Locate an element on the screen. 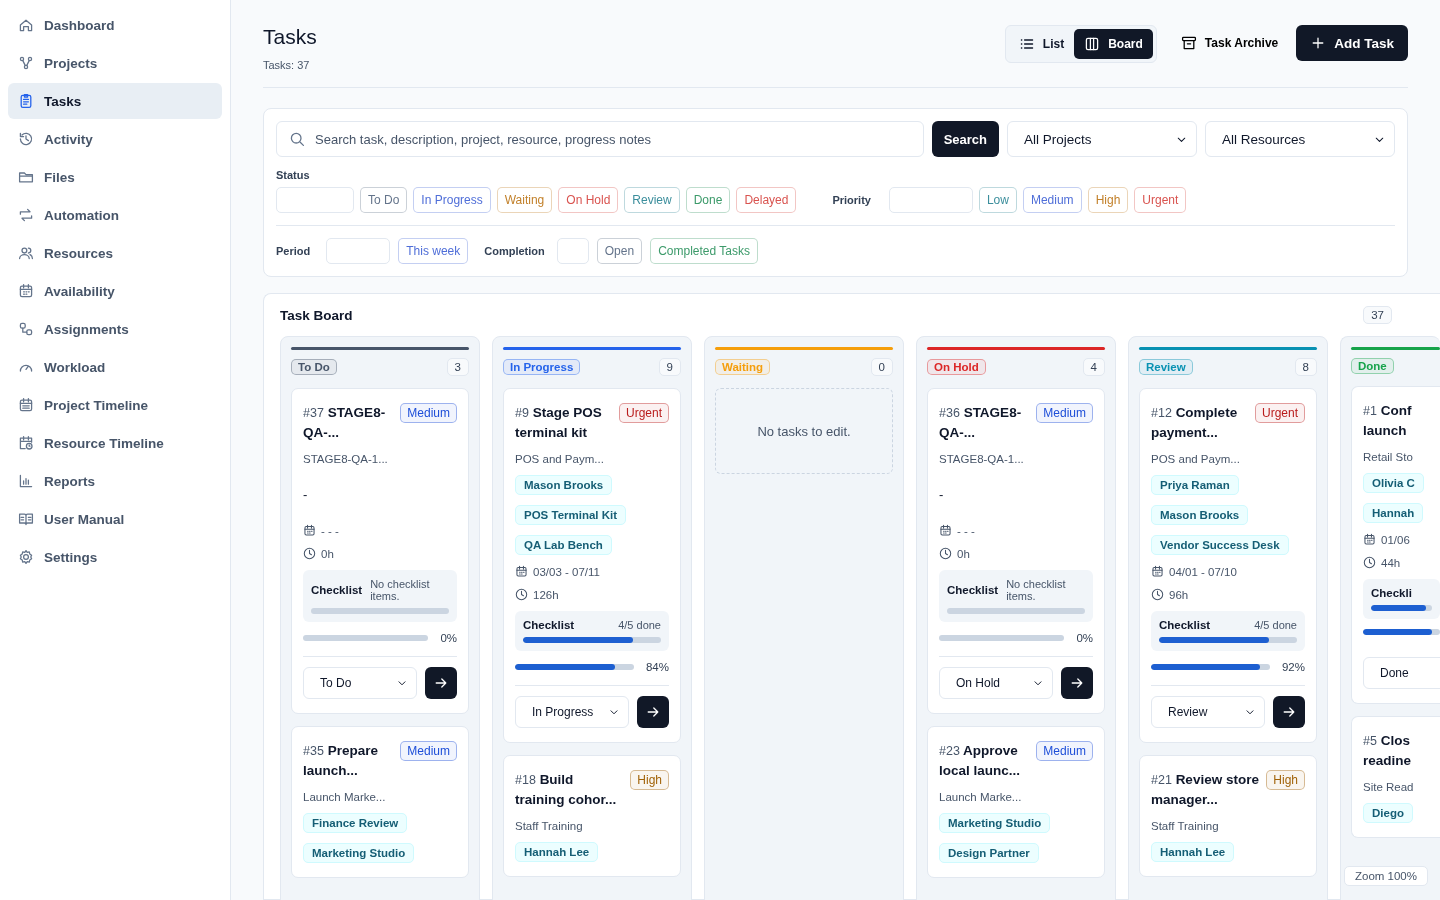 This screenshot has width=1440, height=900. task-card: #12 Complete payment... Urgent POS and Paym... Priya Raman Mason Brooks Vendor Success Desk 04/01 - 07/10 96h Checklist 4/5 done 92% Review is located at coordinates (1228, 565).